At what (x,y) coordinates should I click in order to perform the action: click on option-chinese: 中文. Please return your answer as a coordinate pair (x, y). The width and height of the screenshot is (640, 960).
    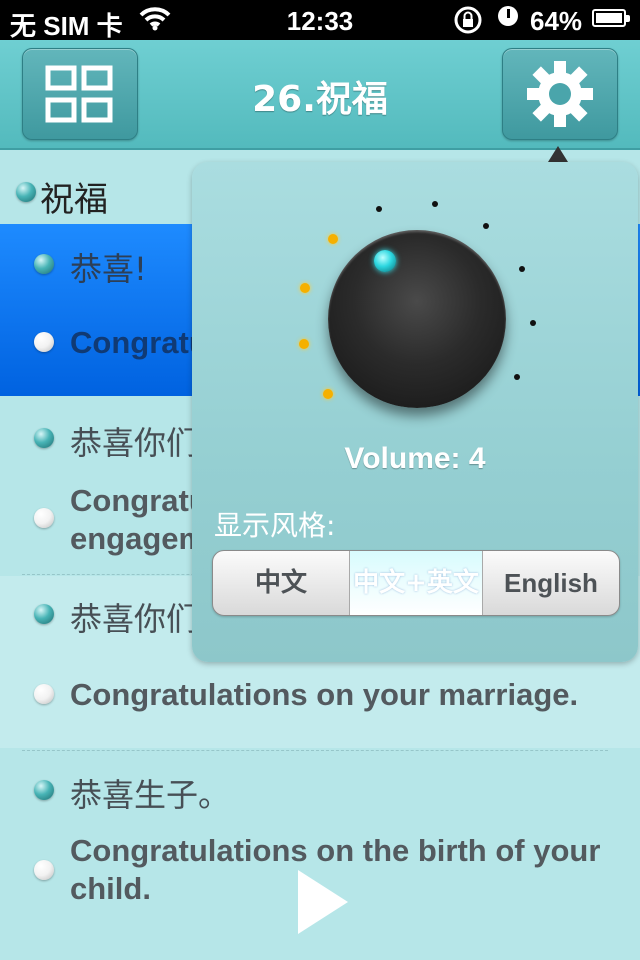
    Looking at the image, I should click on (281, 583).